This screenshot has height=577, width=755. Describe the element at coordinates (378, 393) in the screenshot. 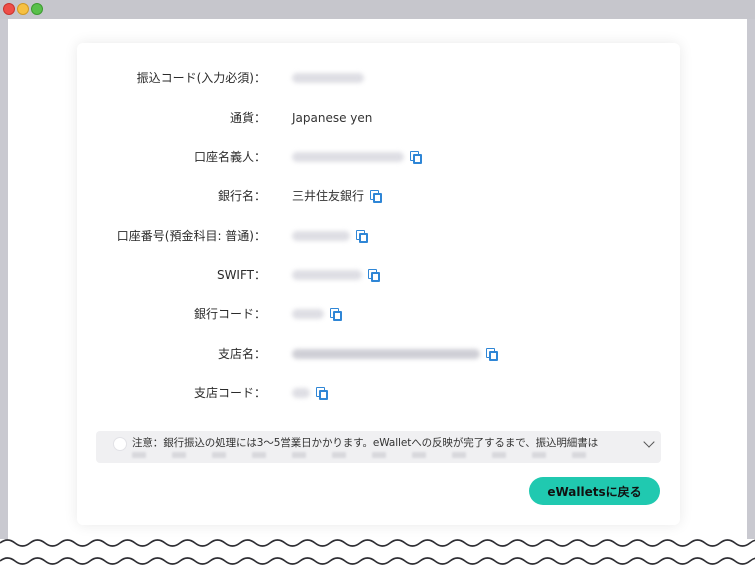

I see `detail-row: 支店コード：` at that location.